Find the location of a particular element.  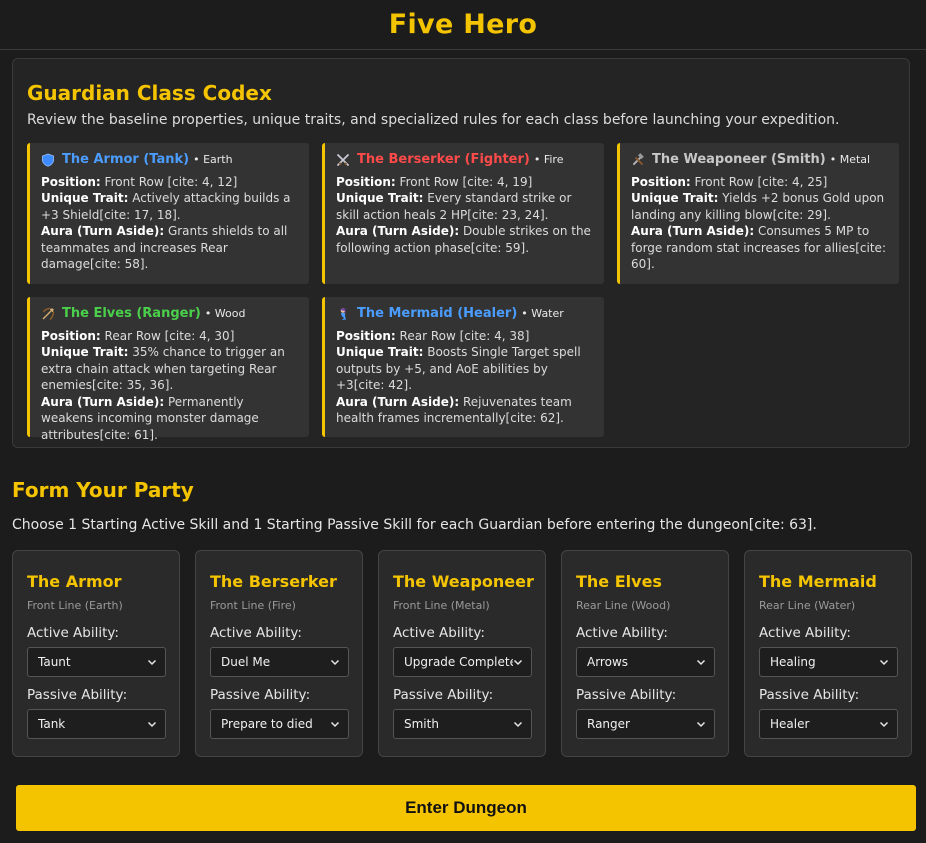

passive-ability-select: Prepare to died is located at coordinates (279, 724).